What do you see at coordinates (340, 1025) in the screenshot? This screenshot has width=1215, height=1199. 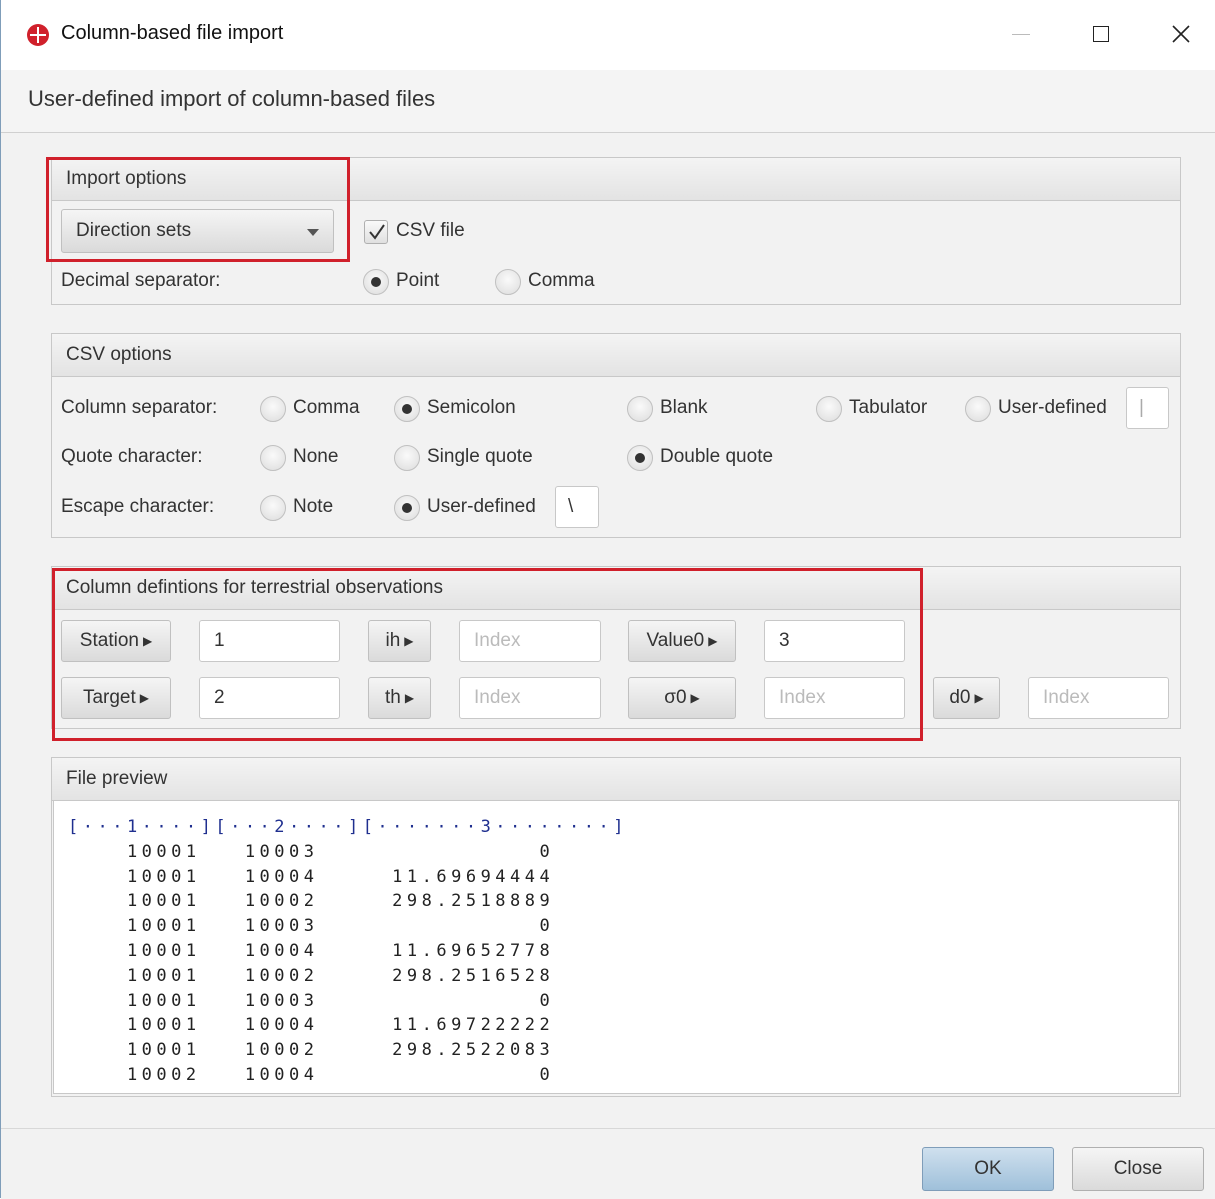 I see `preview-row: 10001 10004 11.69722222` at bounding box center [340, 1025].